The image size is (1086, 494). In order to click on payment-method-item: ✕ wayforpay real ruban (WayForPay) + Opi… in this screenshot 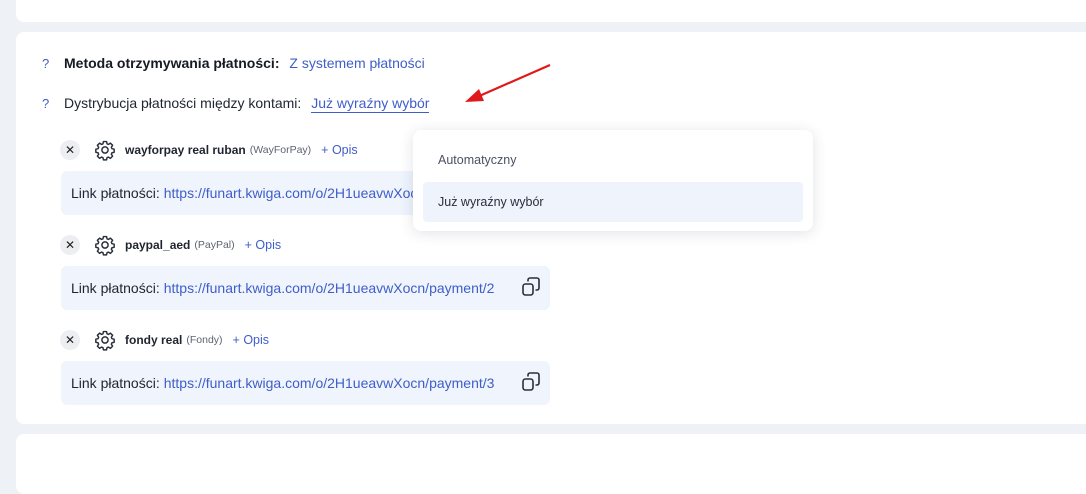, I will do `click(209, 150)`.